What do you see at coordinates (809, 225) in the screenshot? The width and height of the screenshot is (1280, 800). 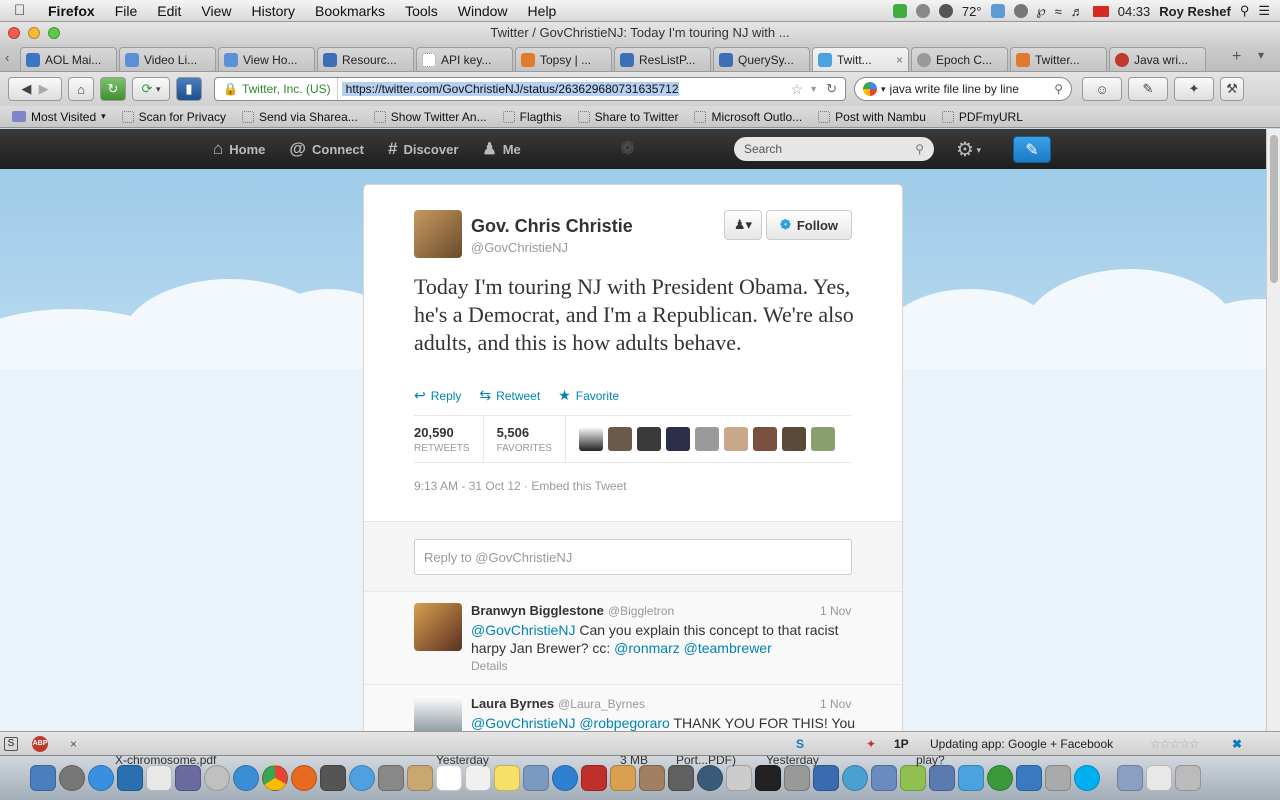 I see `follow-button: ❁ Follow` at bounding box center [809, 225].